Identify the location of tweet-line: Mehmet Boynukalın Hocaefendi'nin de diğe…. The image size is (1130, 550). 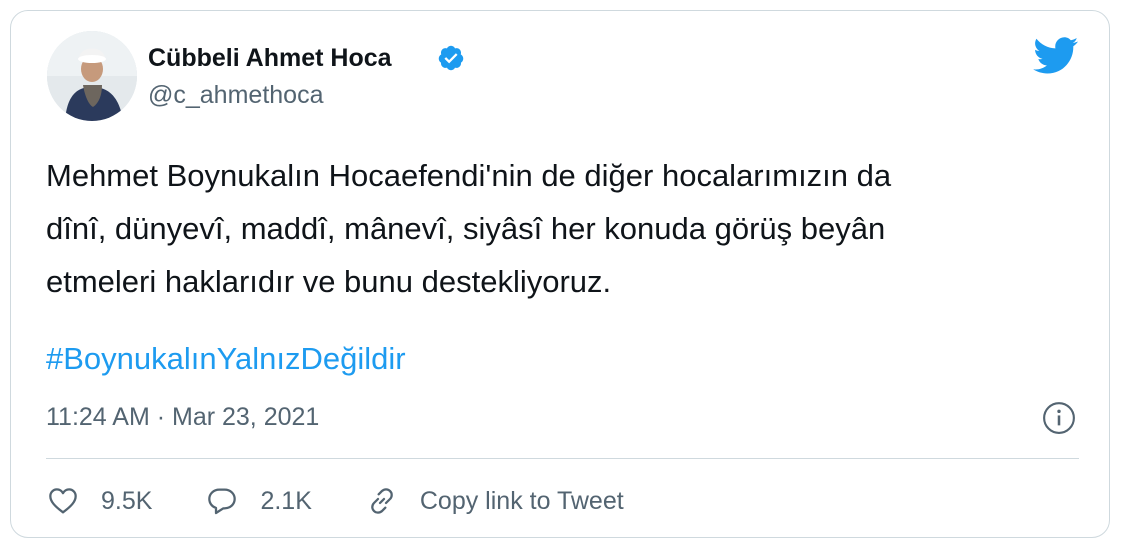
(469, 175).